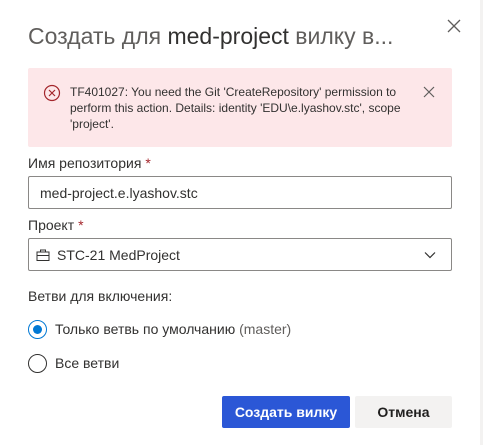 The height and width of the screenshot is (445, 483). I want to click on radio-all-branches: Все ветви, so click(73, 363).